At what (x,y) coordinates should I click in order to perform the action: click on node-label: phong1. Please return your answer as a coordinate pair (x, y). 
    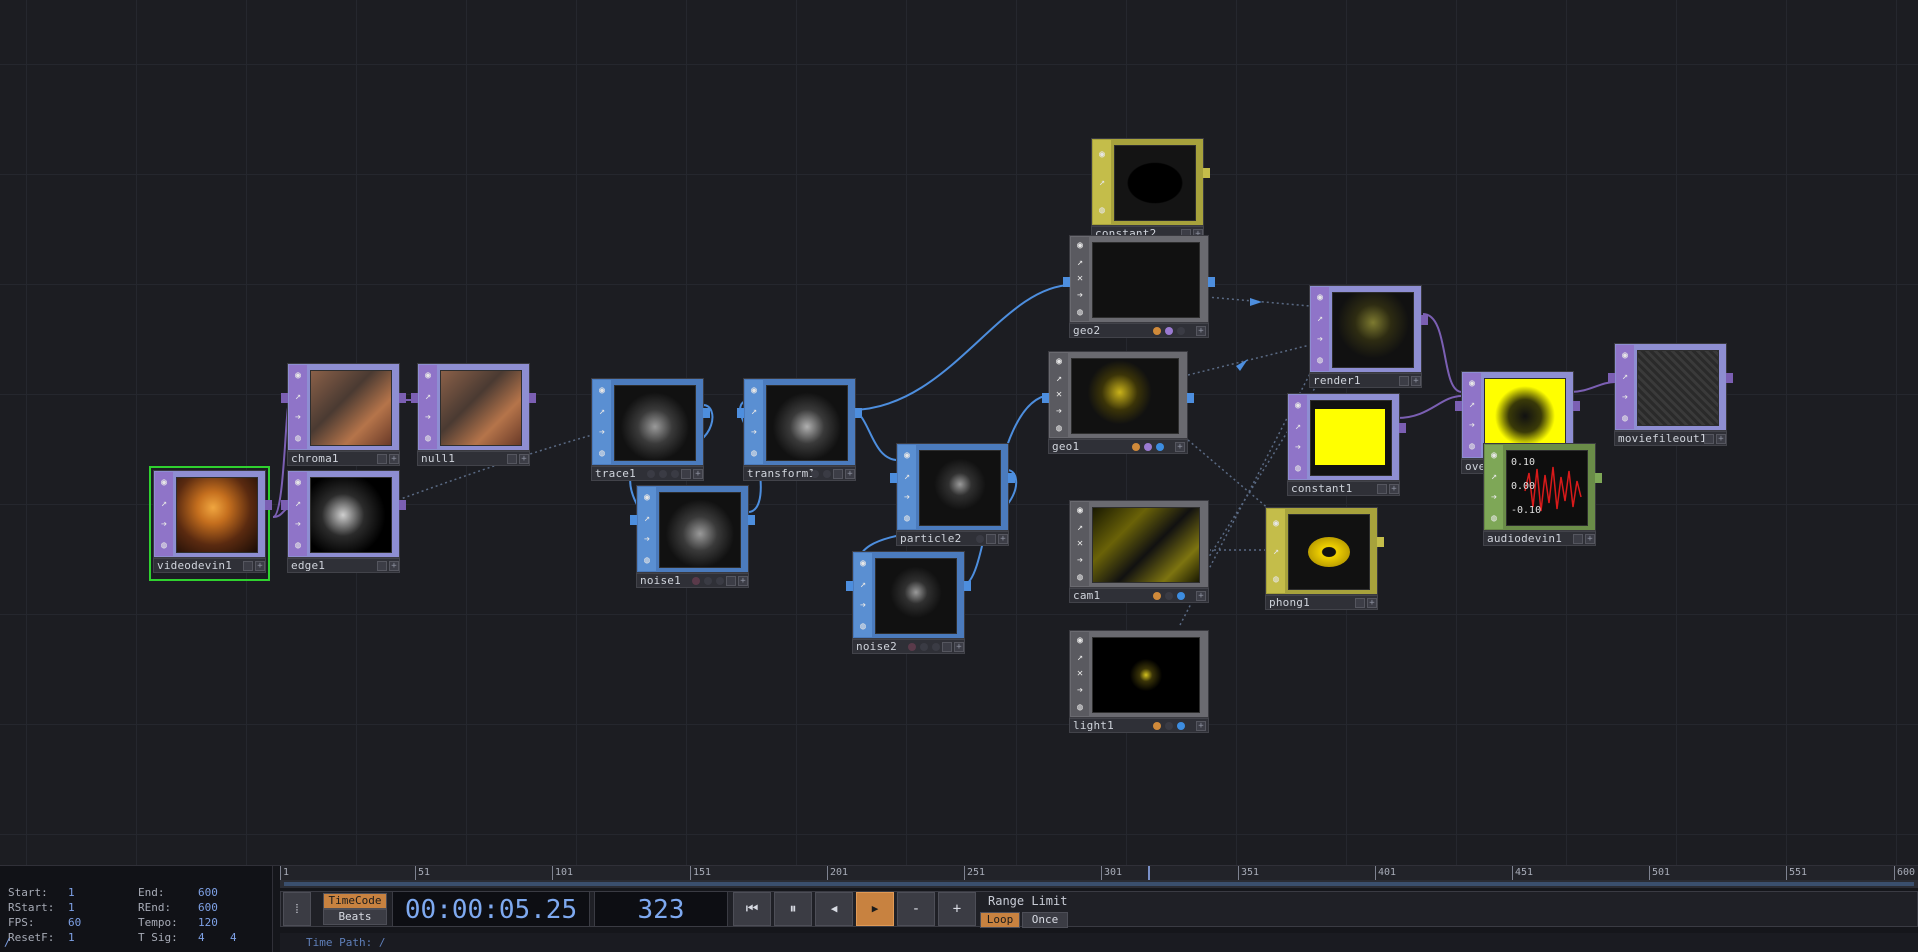
    Looking at the image, I should click on (1289, 602).